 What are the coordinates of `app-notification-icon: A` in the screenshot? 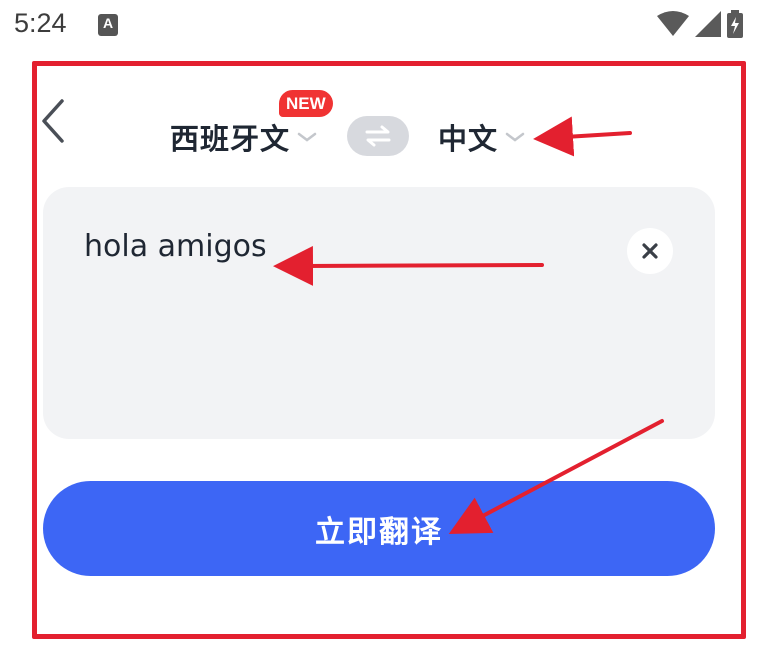 It's located at (108, 25).